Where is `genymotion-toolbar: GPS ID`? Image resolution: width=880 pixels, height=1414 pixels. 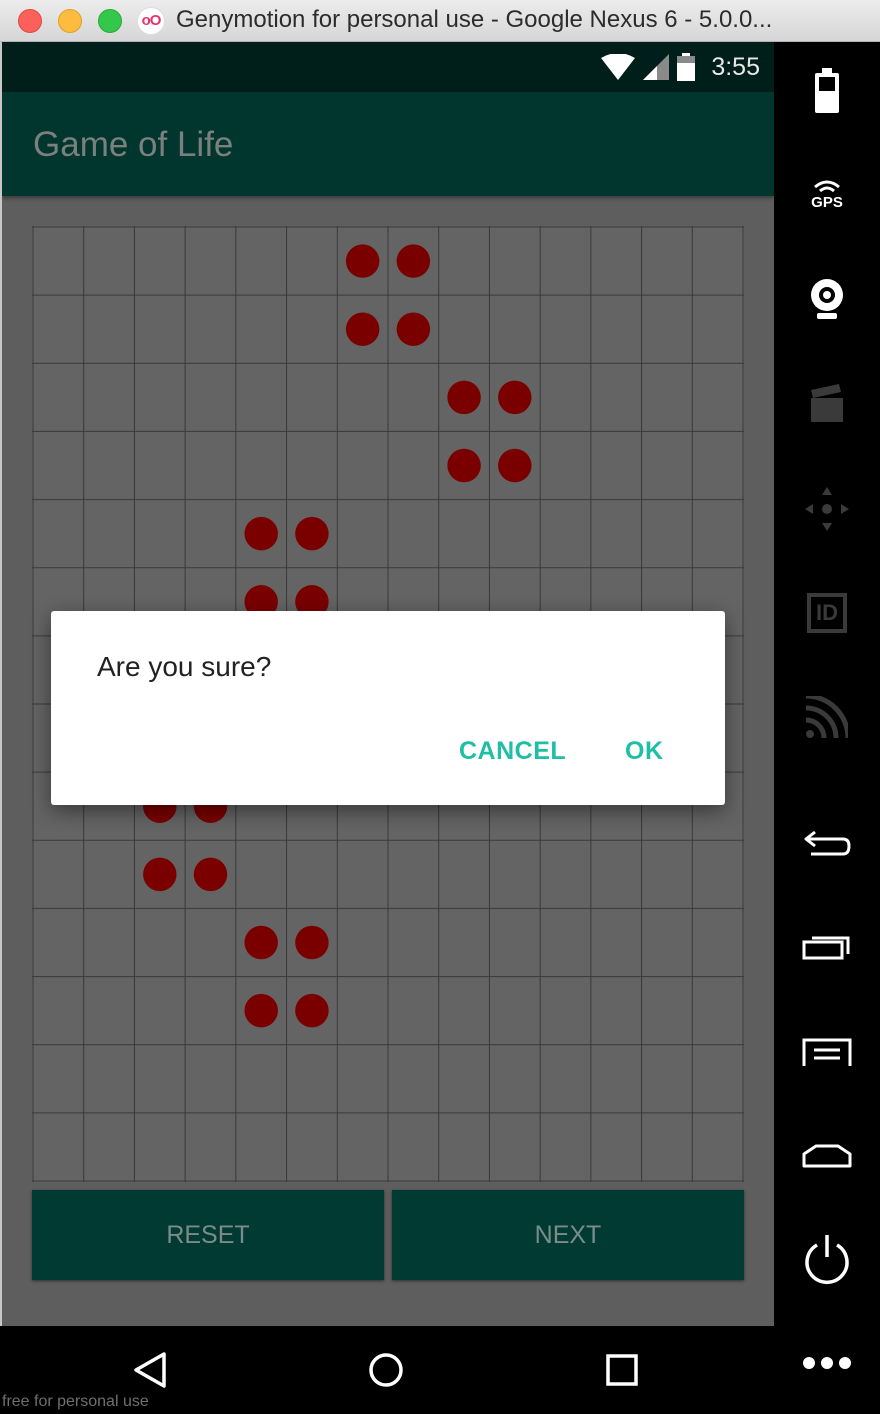 genymotion-toolbar: GPS ID is located at coordinates (827, 728).